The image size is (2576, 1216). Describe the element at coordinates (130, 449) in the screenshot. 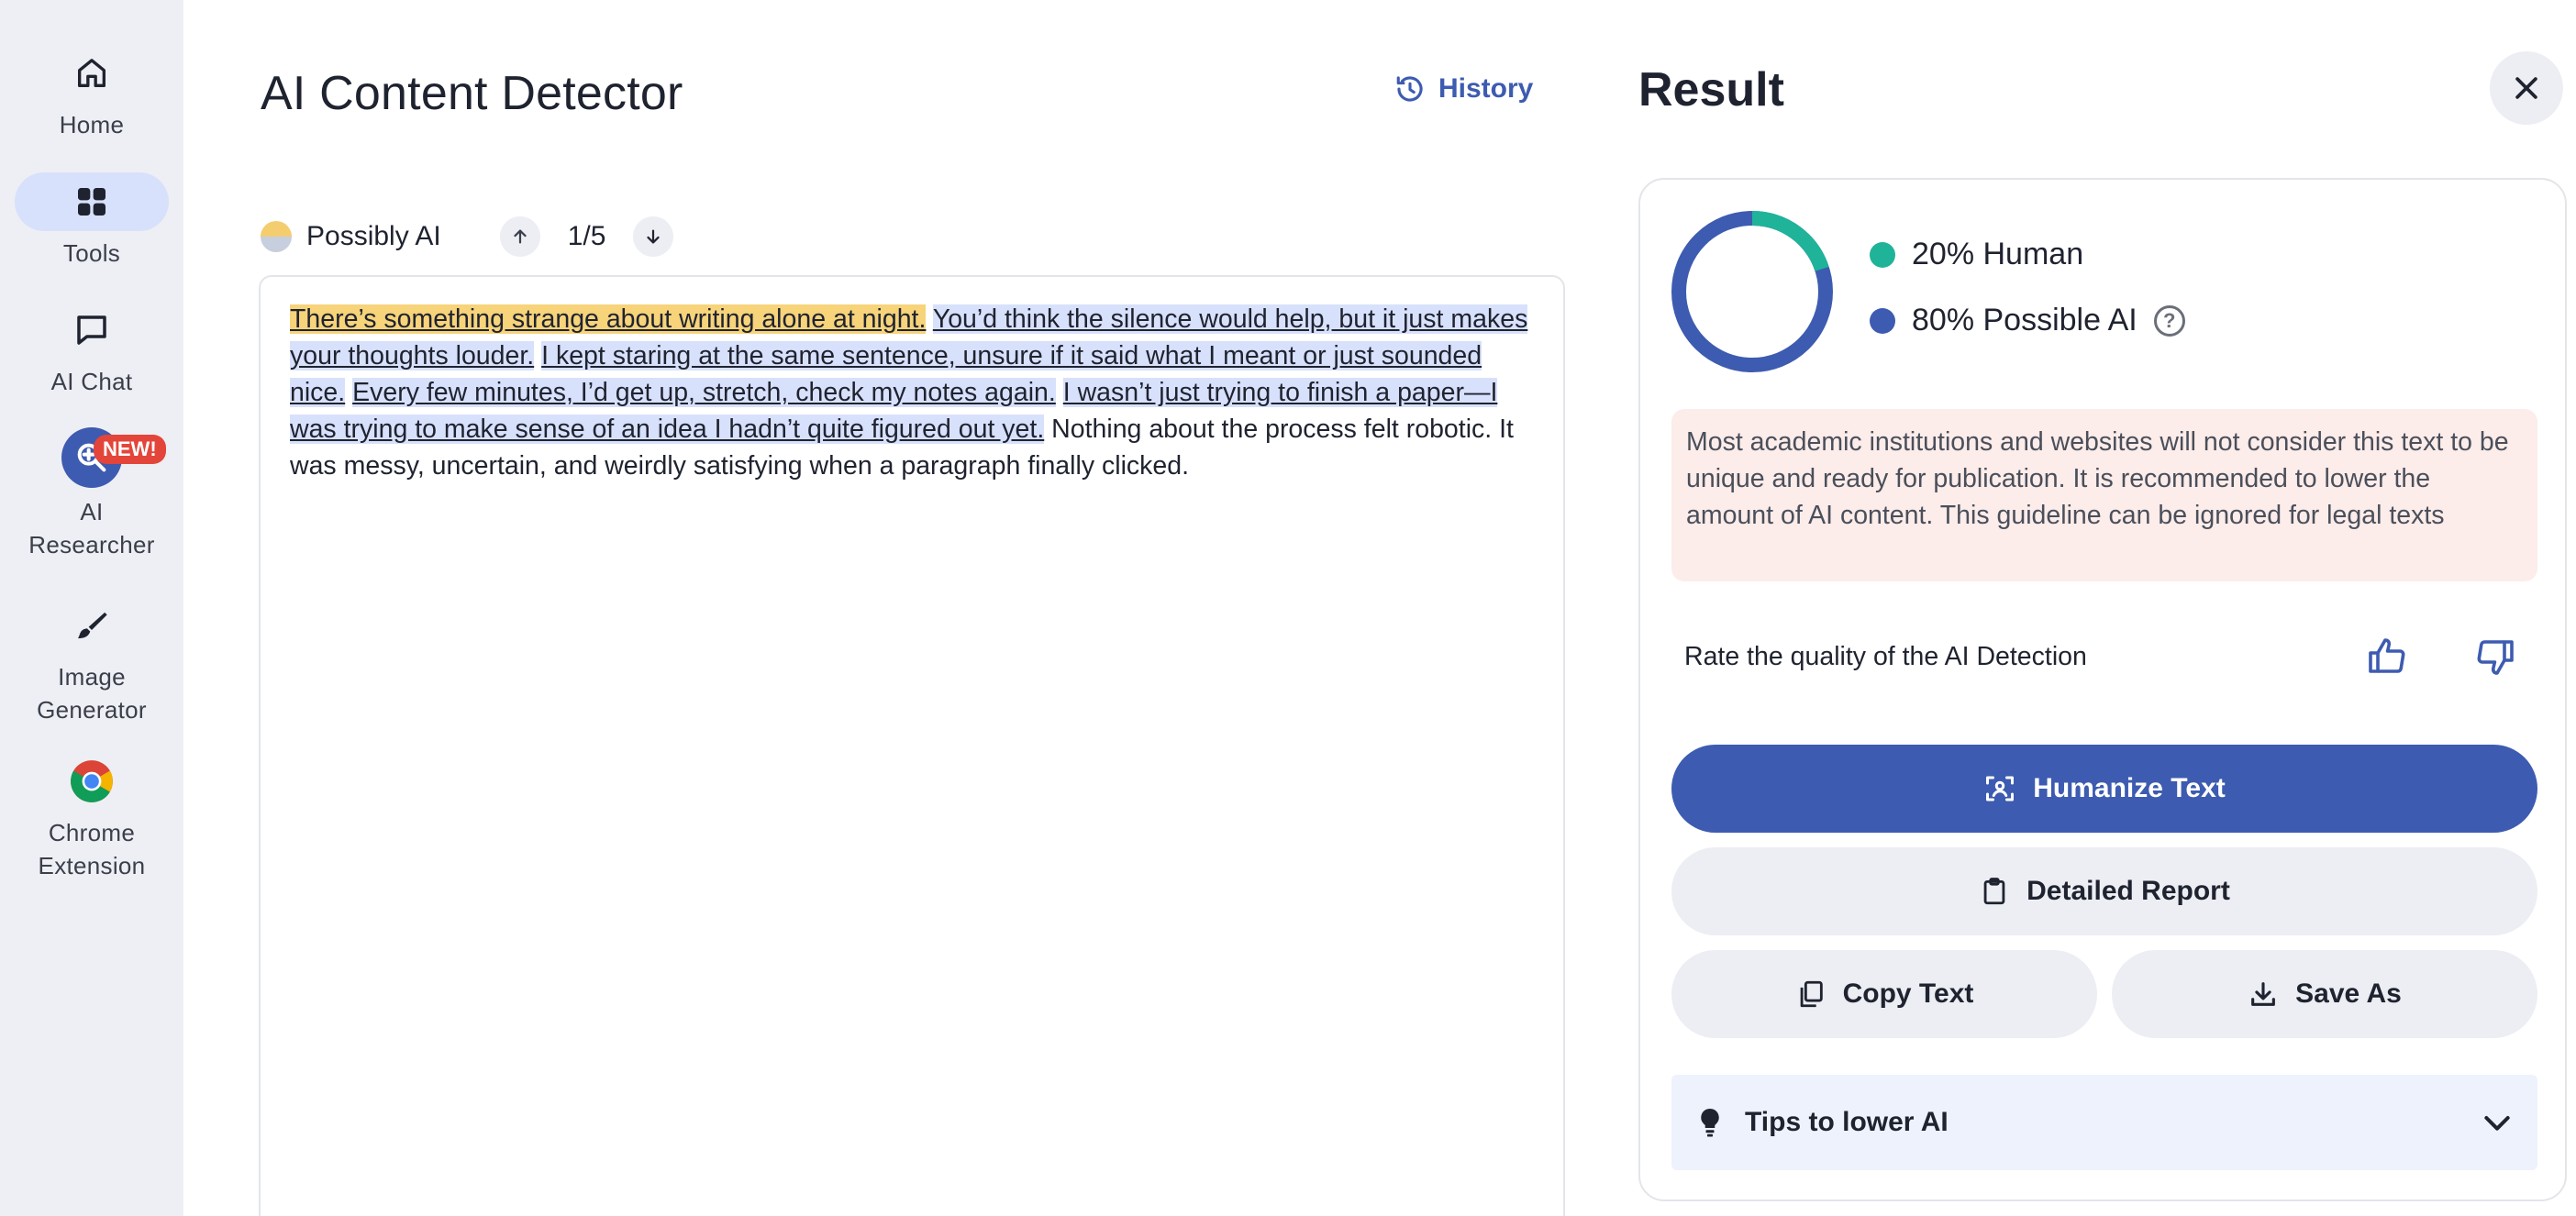

I see `new-badge: NEW!` at that location.